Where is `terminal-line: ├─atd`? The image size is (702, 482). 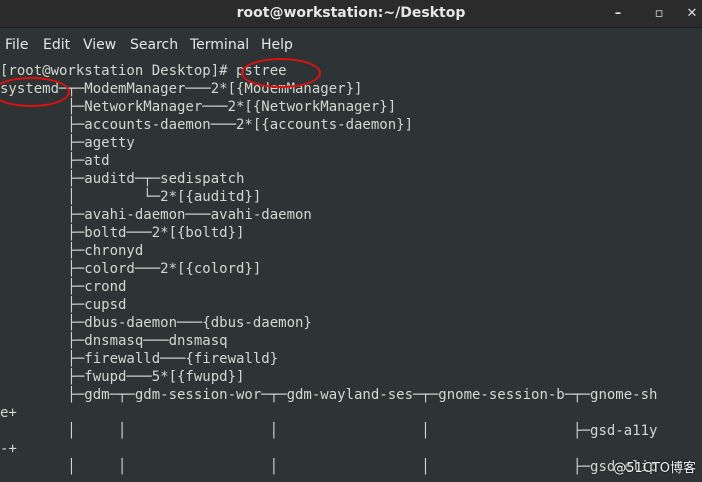 terminal-line: ├─atd is located at coordinates (55, 161).